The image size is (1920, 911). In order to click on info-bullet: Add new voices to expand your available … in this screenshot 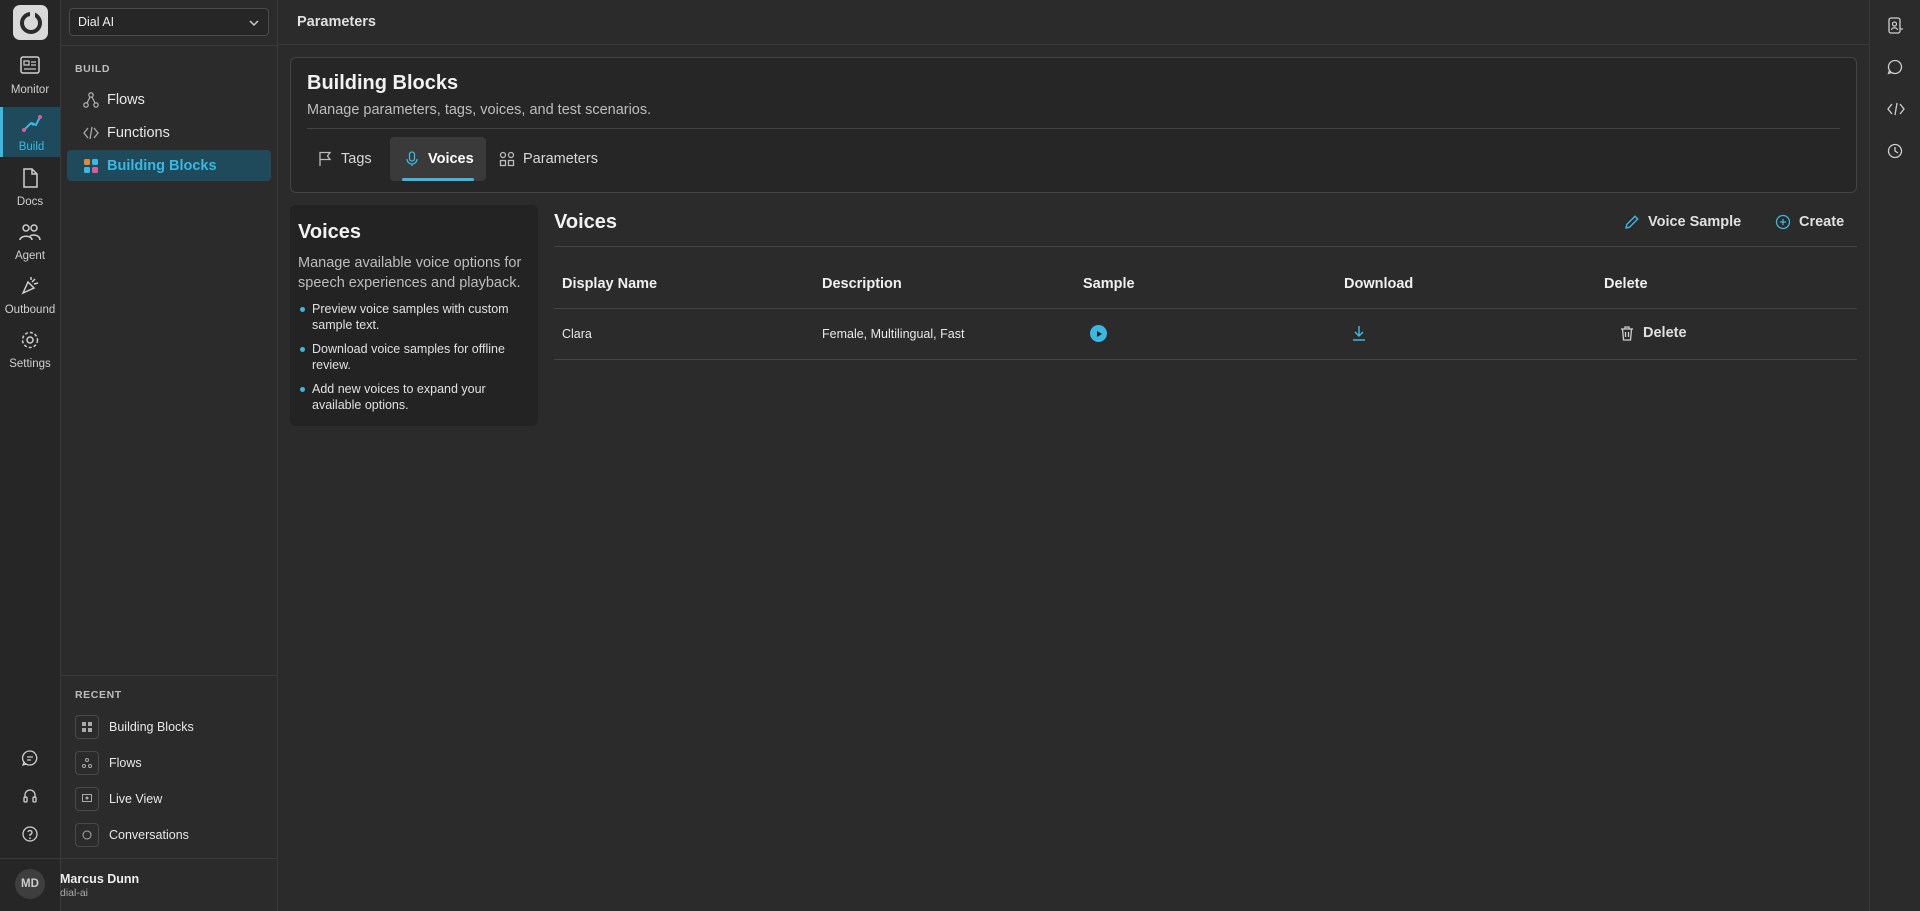, I will do `click(415, 397)`.